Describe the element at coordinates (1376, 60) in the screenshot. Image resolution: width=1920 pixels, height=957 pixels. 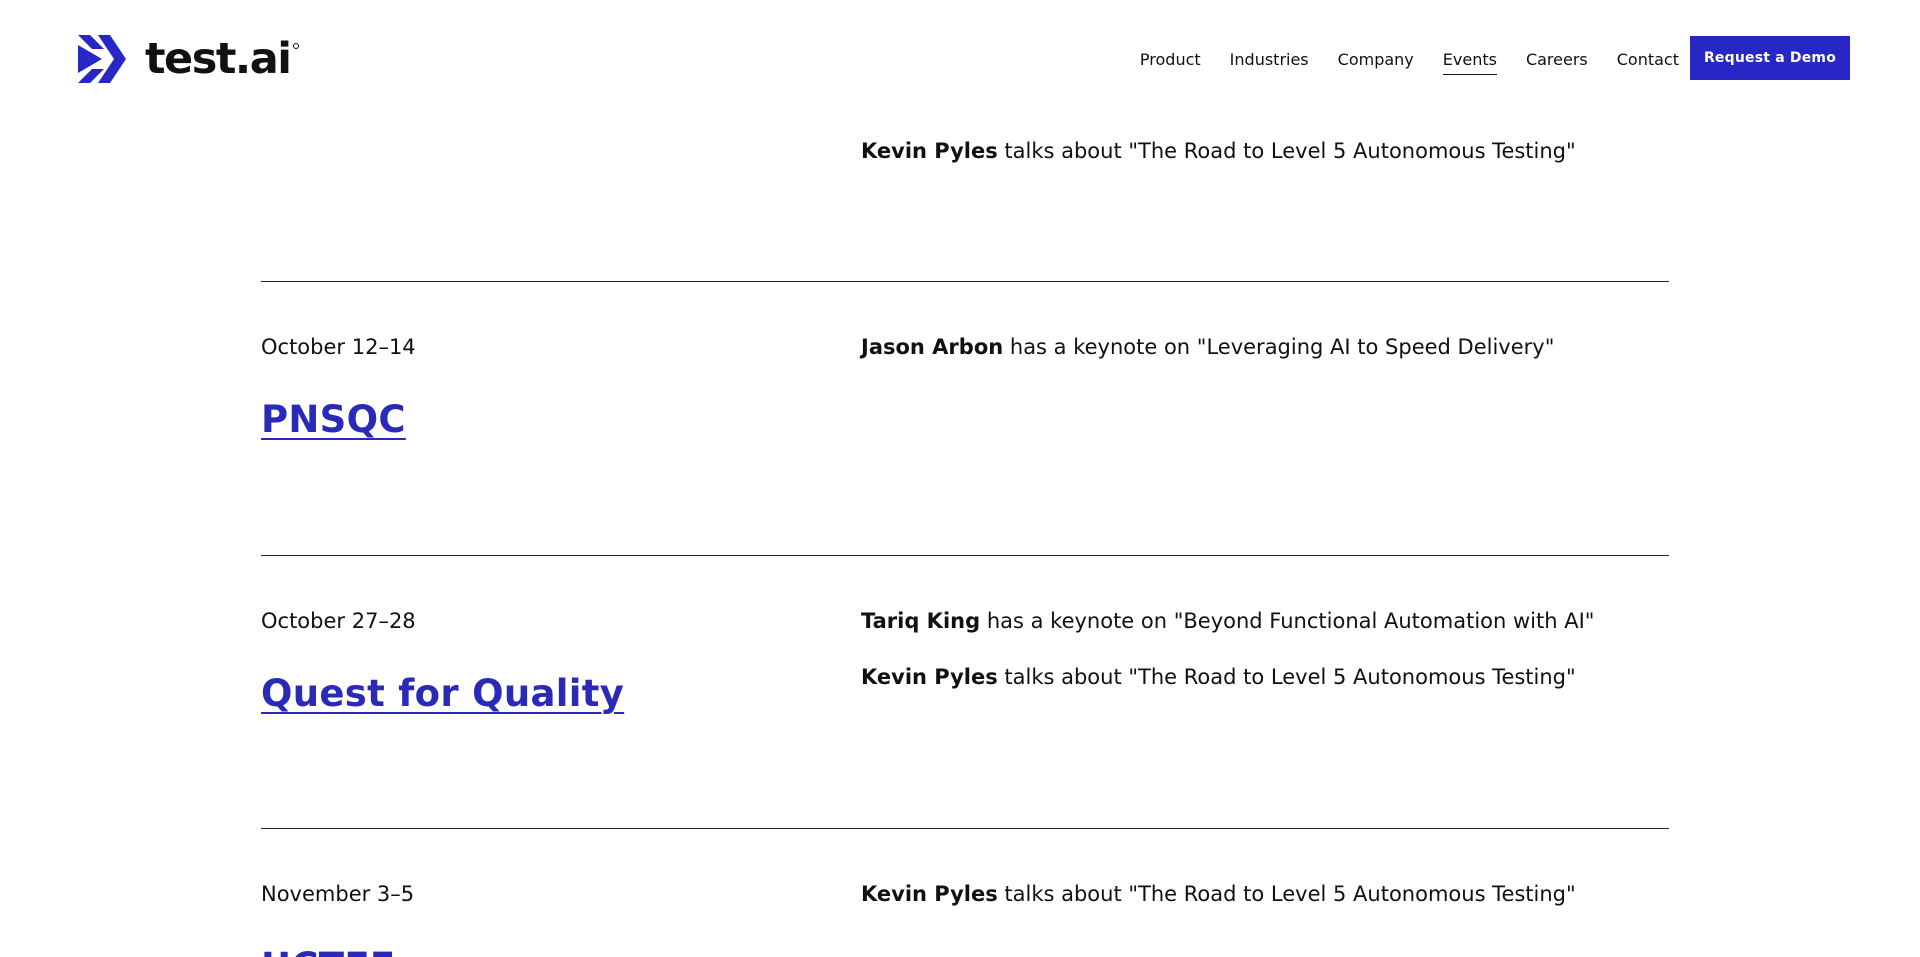
I see `nav-company: Company` at that location.